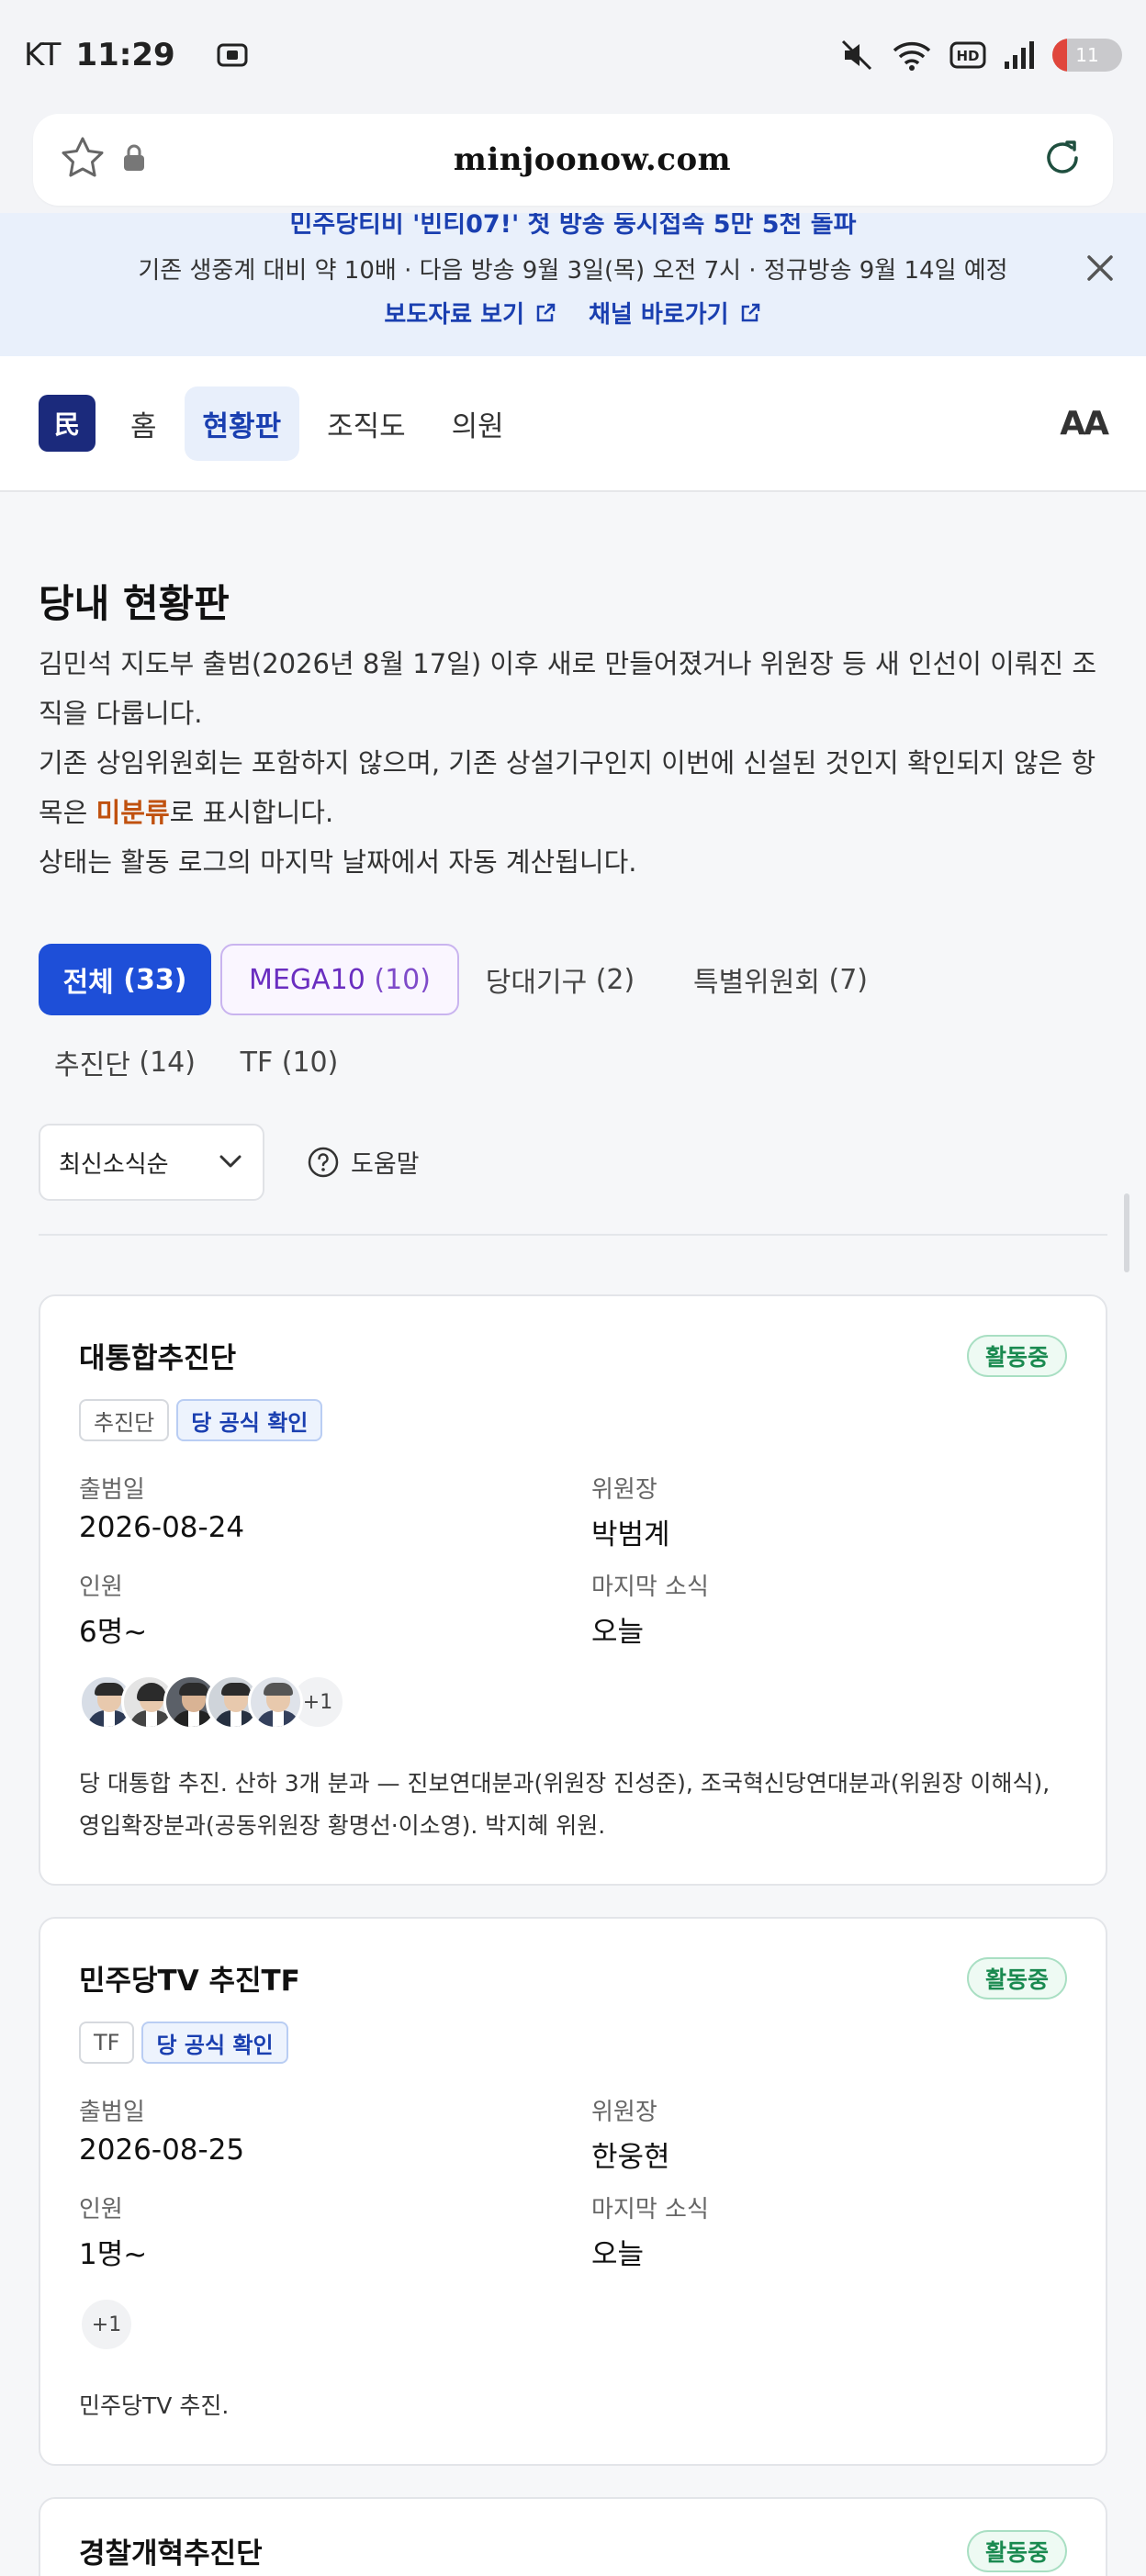 This screenshot has width=1146, height=2576. Describe the element at coordinates (573, 424) in the screenshot. I see `main-nav: 民 홈 현황판 조직도 의원 AA` at that location.